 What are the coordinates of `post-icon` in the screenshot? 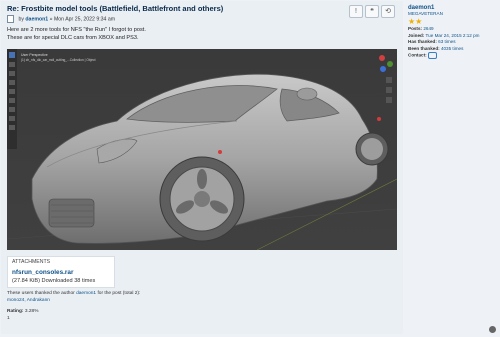 It's located at (10, 19).